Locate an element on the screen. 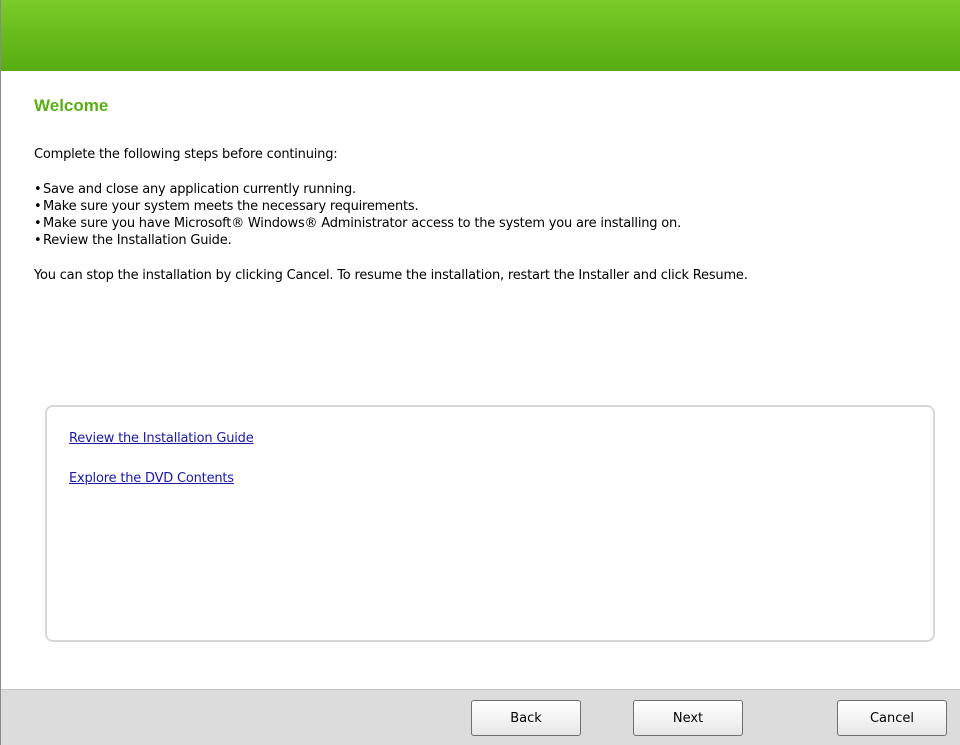 The height and width of the screenshot is (745, 960). cancel-button: Cancel is located at coordinates (892, 718).